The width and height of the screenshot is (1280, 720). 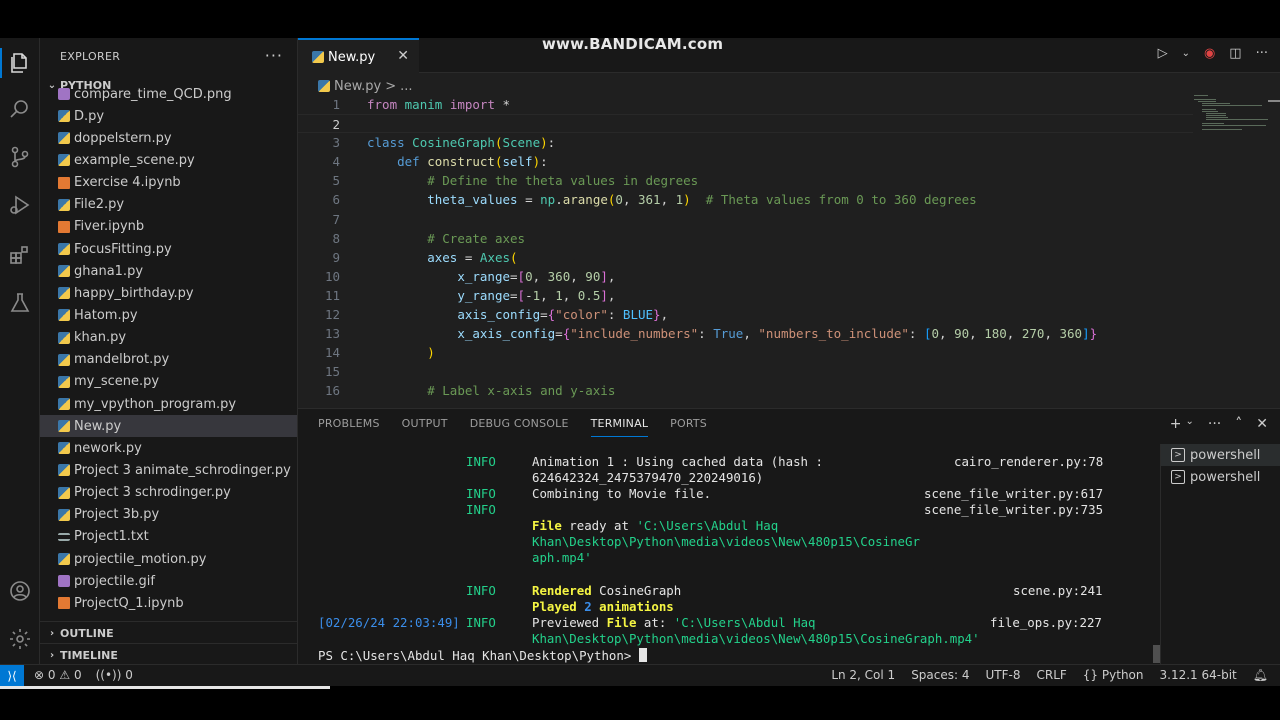 I want to click on close-panel-icon: ✕, so click(x=1262, y=424).